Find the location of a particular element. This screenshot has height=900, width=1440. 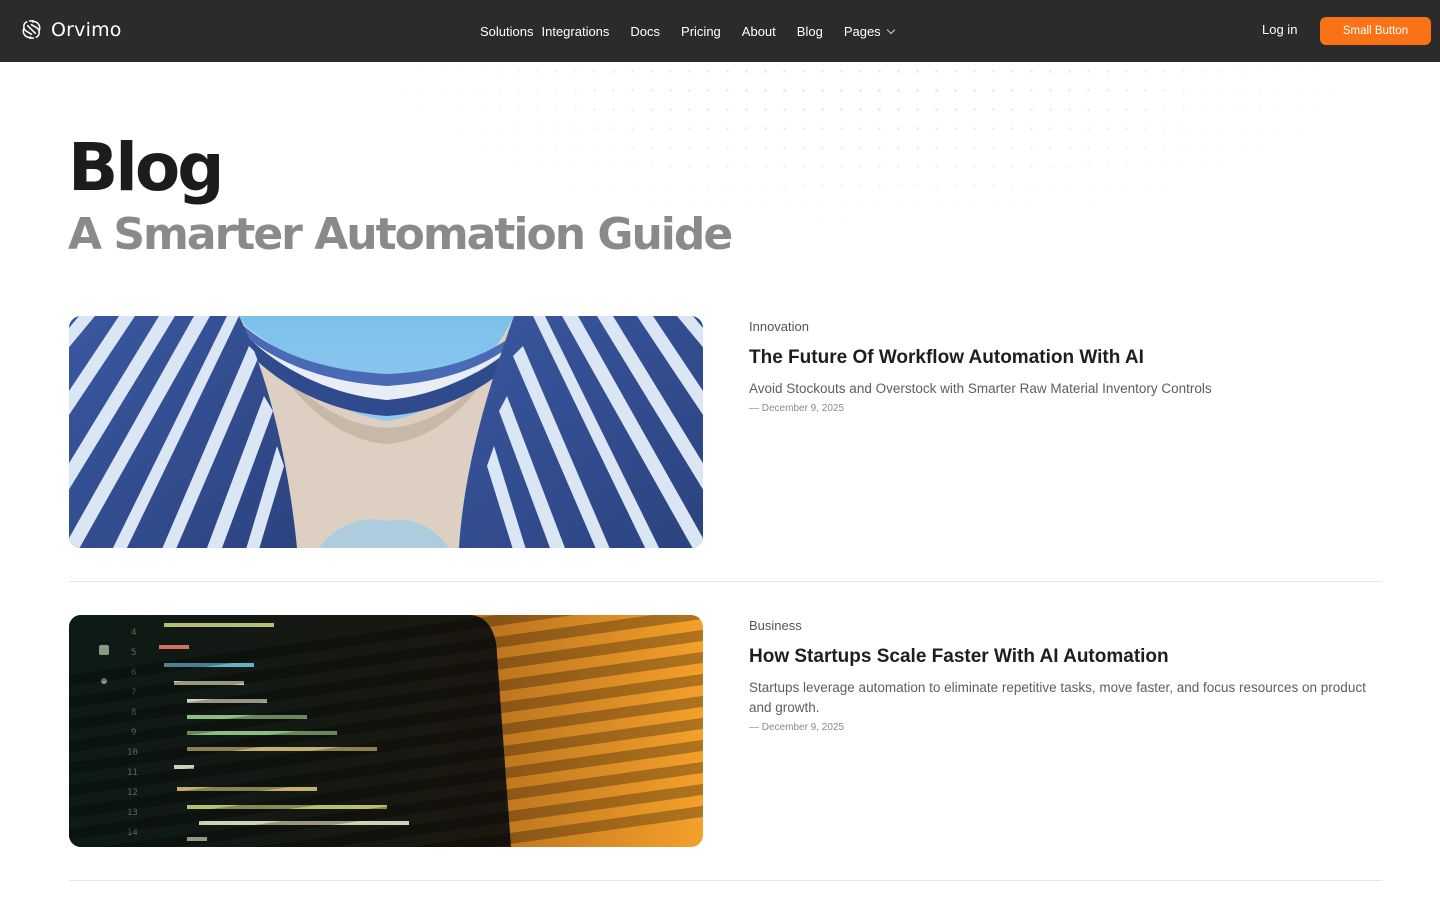

svg-text: 5 is located at coordinates (133, 653).